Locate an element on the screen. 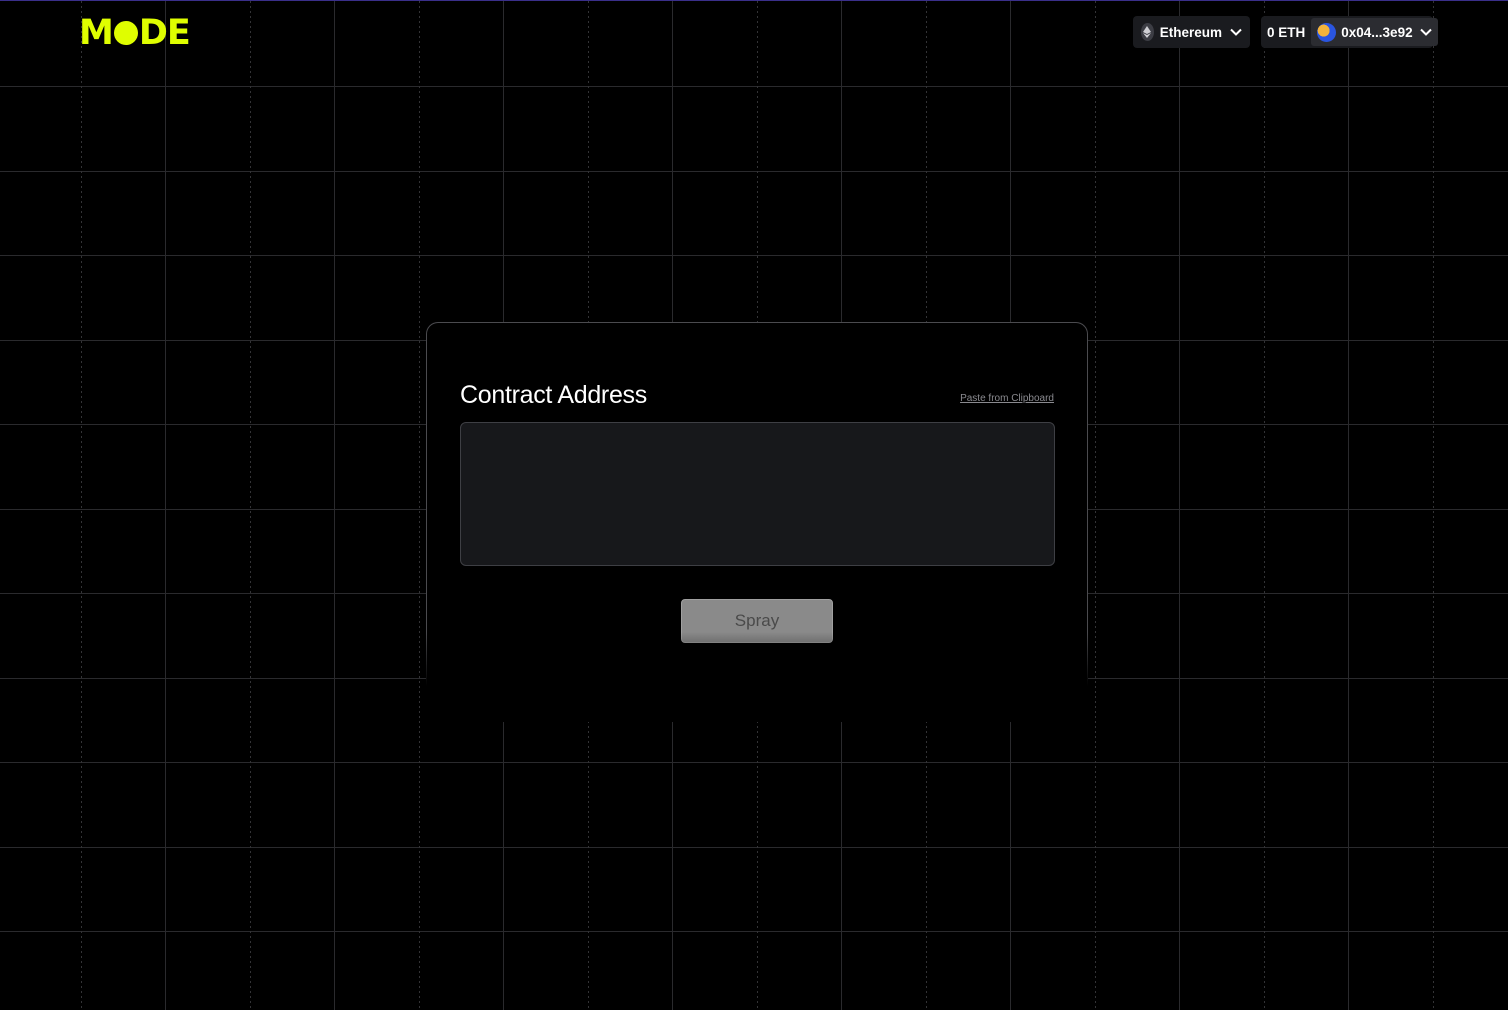 This screenshot has width=1508, height=1010. logo-text-right: DE is located at coordinates (164, 33).